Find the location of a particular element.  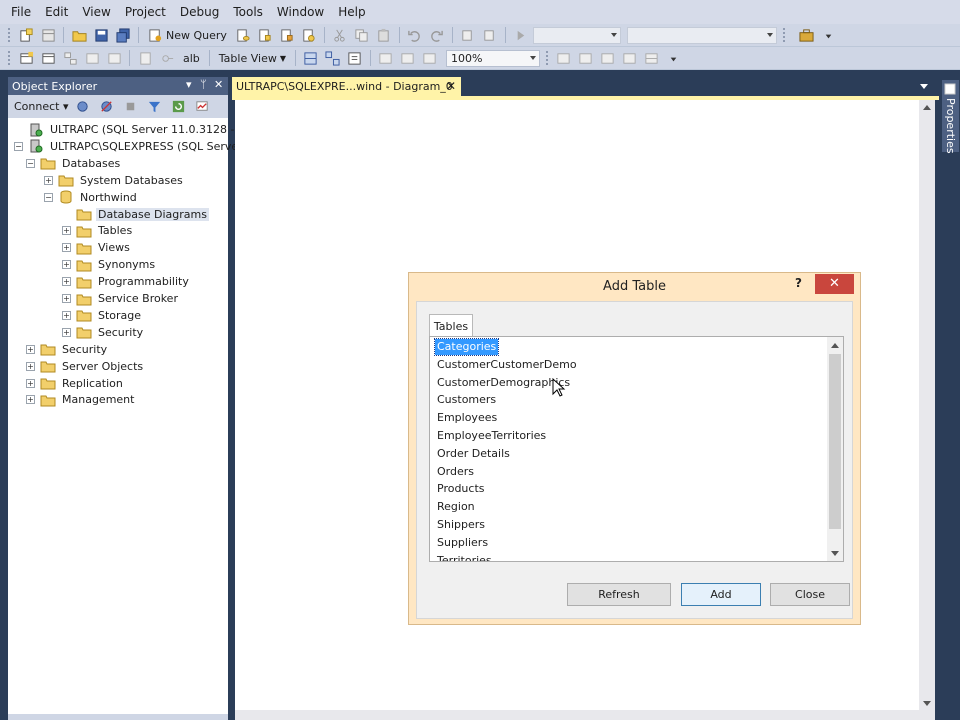

list-item: Order Details is located at coordinates (473, 454).